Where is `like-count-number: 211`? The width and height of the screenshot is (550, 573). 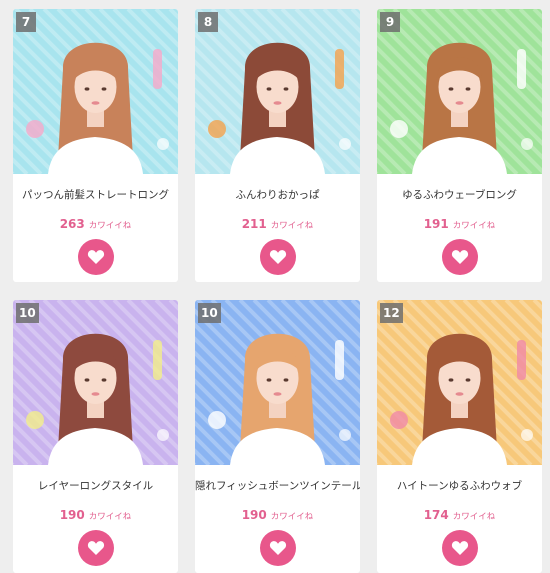 like-count-number: 211 is located at coordinates (254, 224).